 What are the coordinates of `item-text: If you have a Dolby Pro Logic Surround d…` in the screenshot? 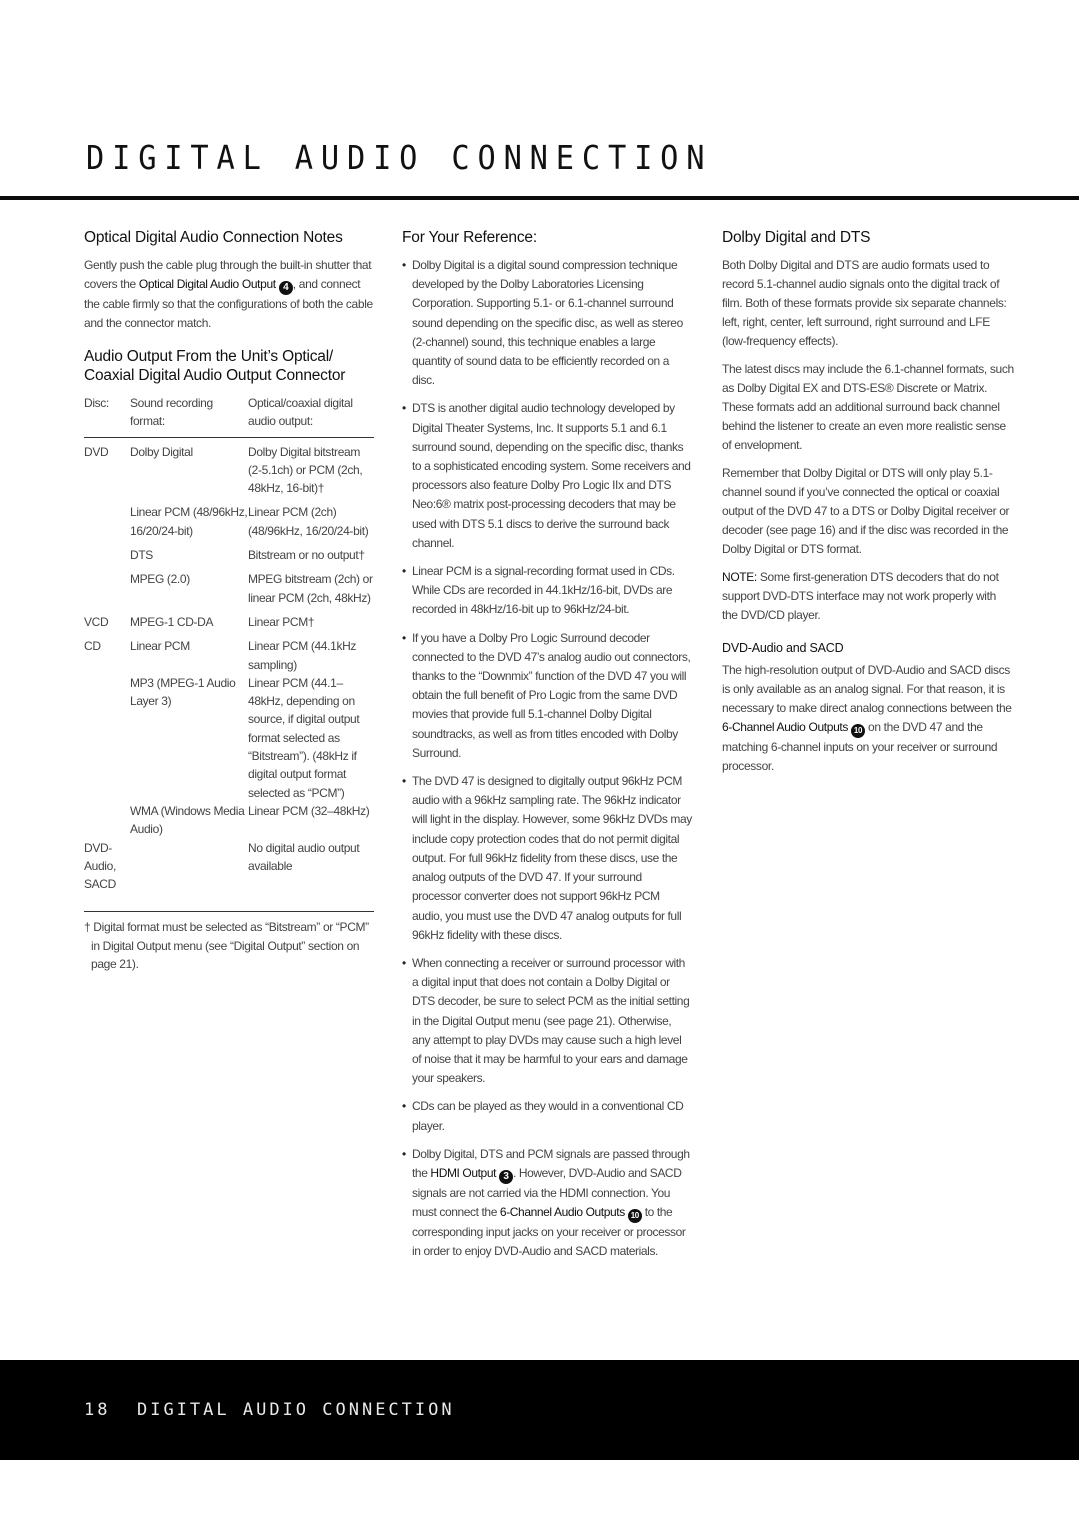 It's located at (551, 695).